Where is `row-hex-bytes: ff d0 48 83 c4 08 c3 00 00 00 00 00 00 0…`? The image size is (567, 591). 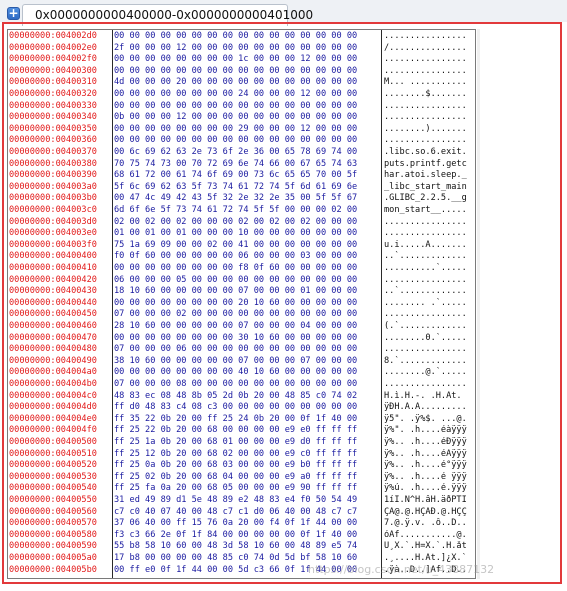 row-hex-bytes: ff d0 48 83 c4 08 c3 00 00 00 00 00 00 0… is located at coordinates (235, 407).